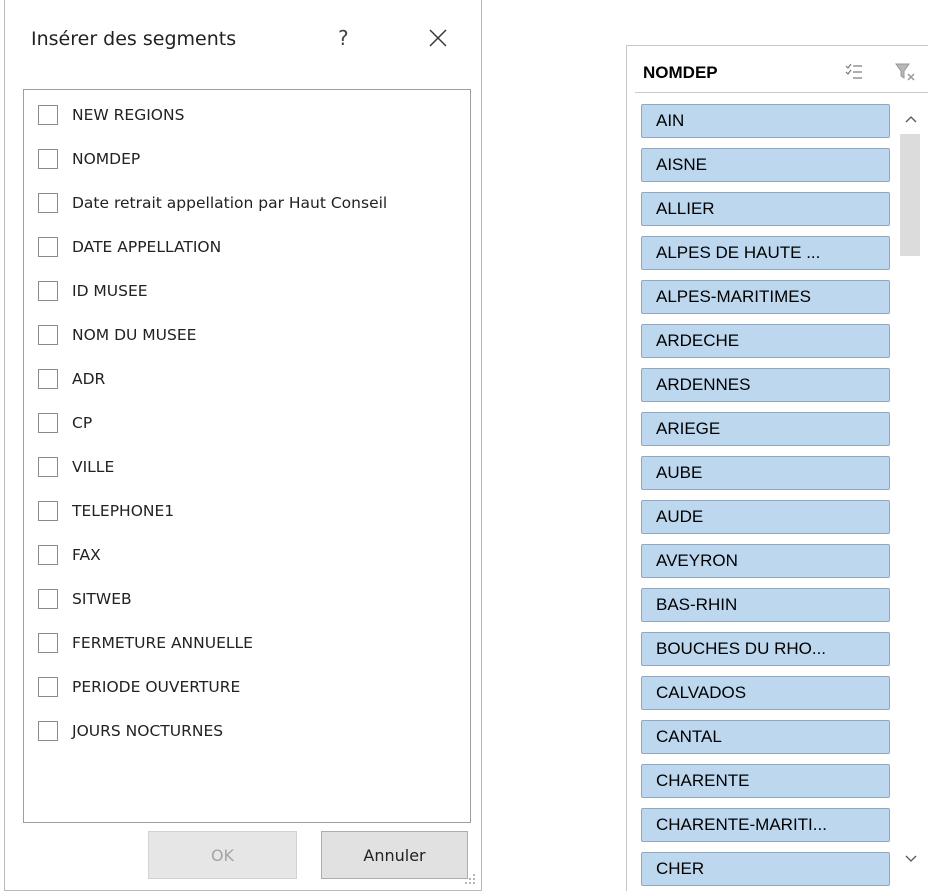 This screenshot has height=892, width=928. Describe the element at coordinates (162, 643) in the screenshot. I see `field-label: FERMETURE ANNUELLE` at that location.